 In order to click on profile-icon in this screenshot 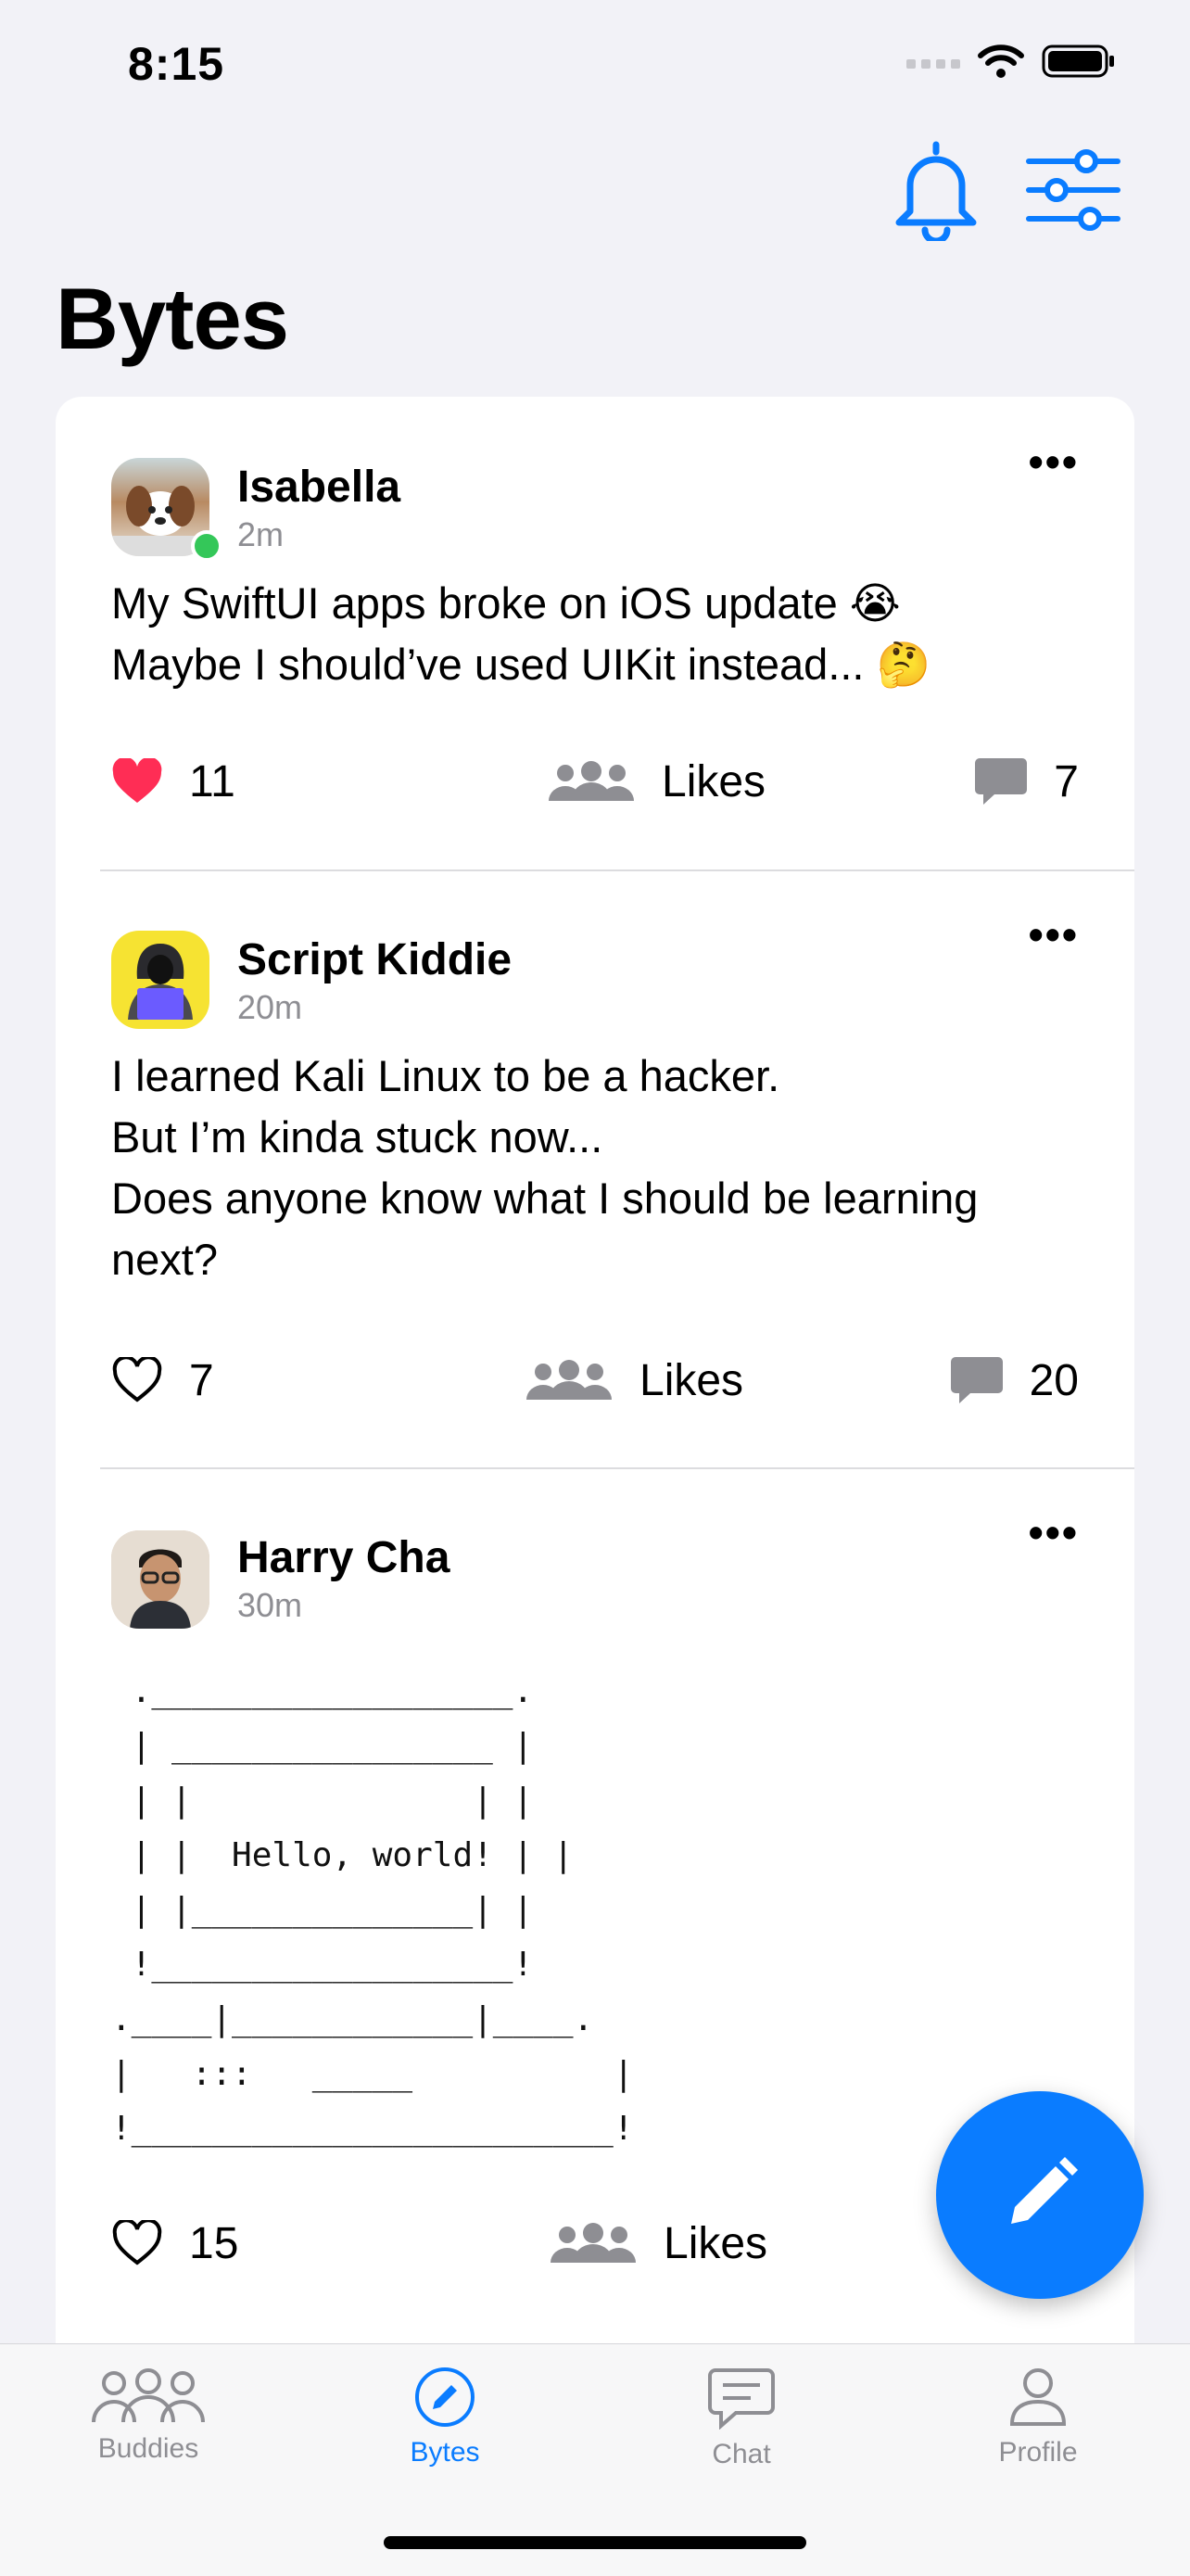, I will do `click(1038, 2397)`.